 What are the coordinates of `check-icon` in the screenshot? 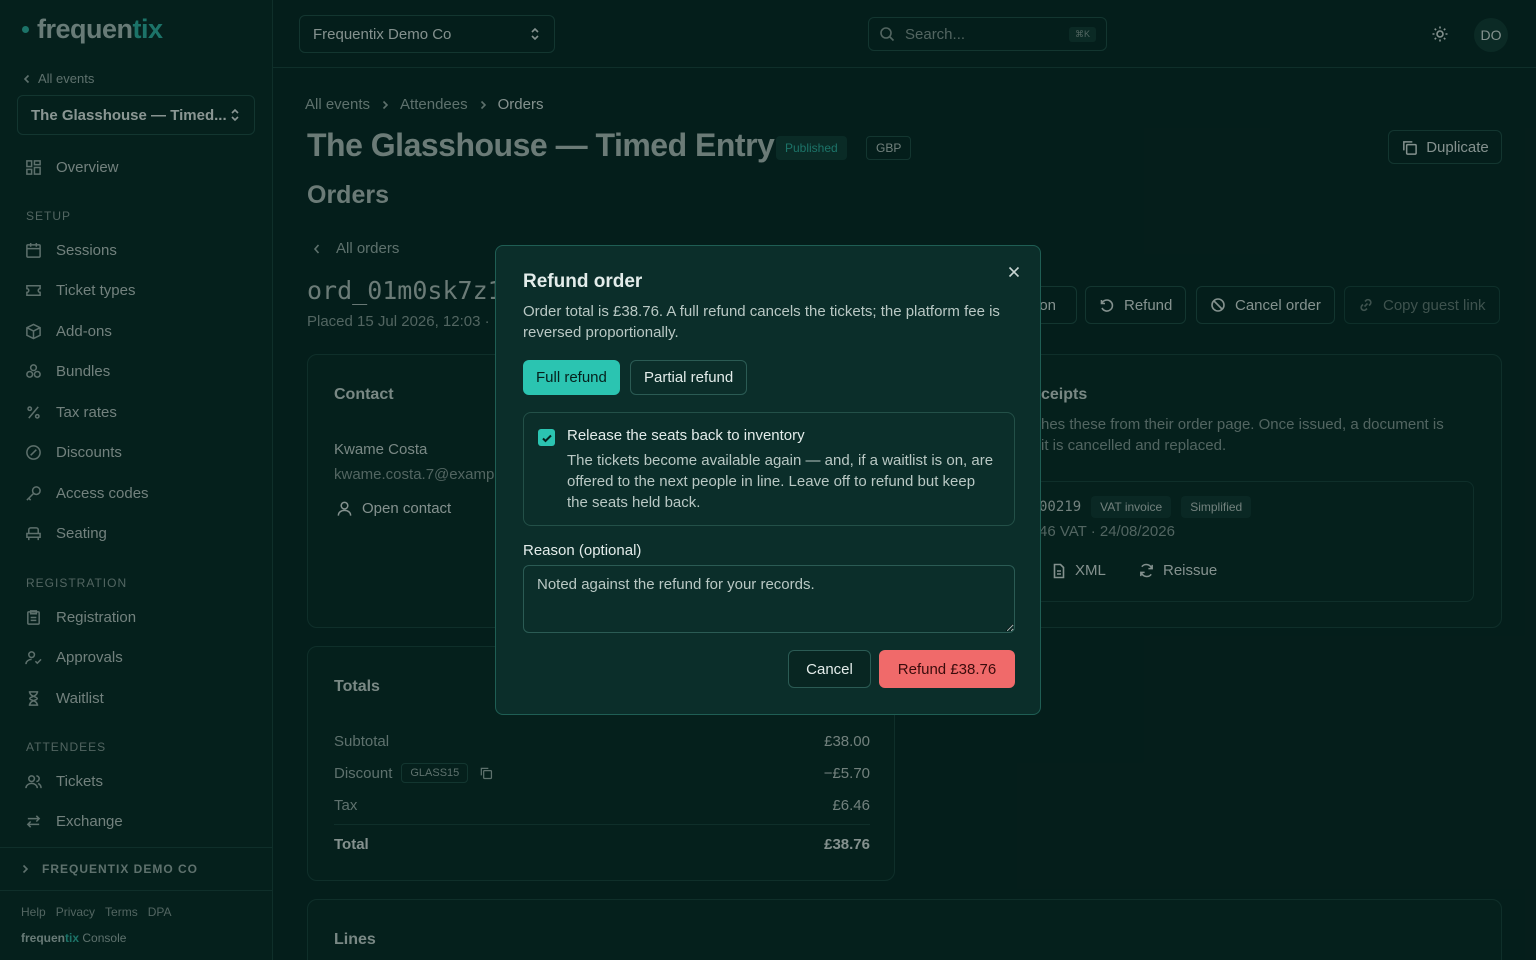 It's located at (546, 438).